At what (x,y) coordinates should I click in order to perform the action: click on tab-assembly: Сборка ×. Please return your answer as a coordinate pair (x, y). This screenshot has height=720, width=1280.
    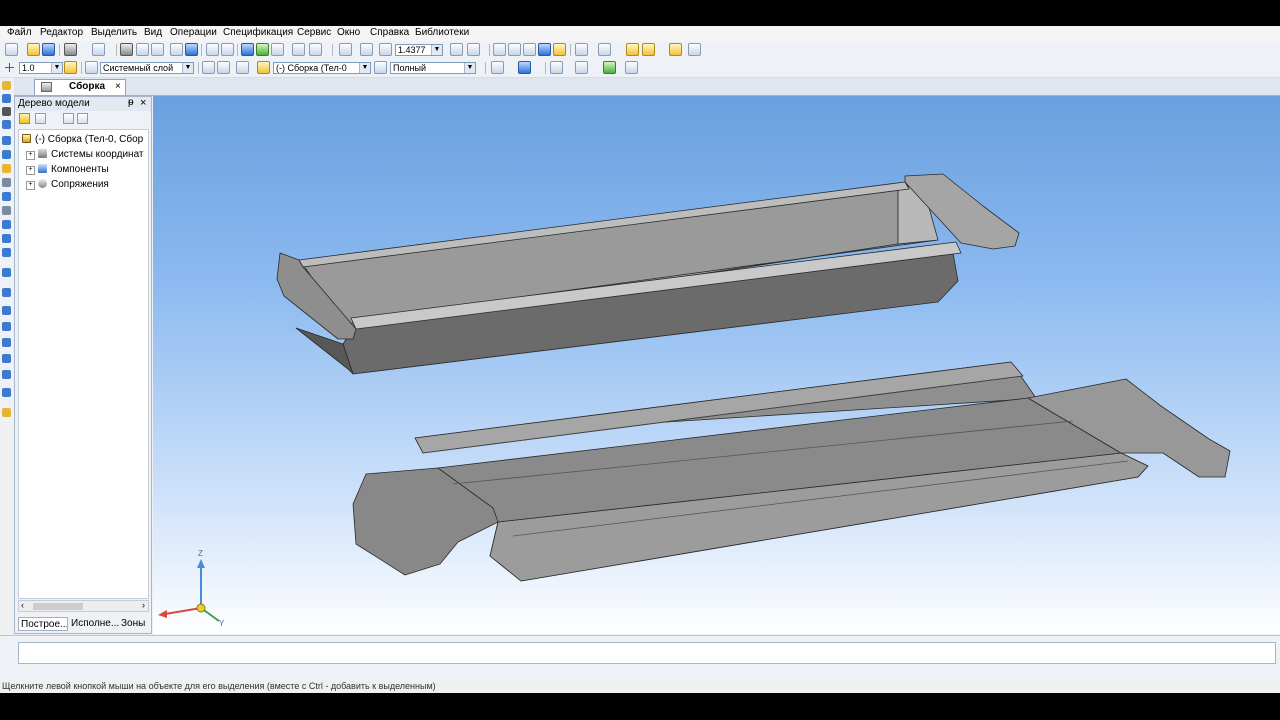
    Looking at the image, I should click on (80, 87).